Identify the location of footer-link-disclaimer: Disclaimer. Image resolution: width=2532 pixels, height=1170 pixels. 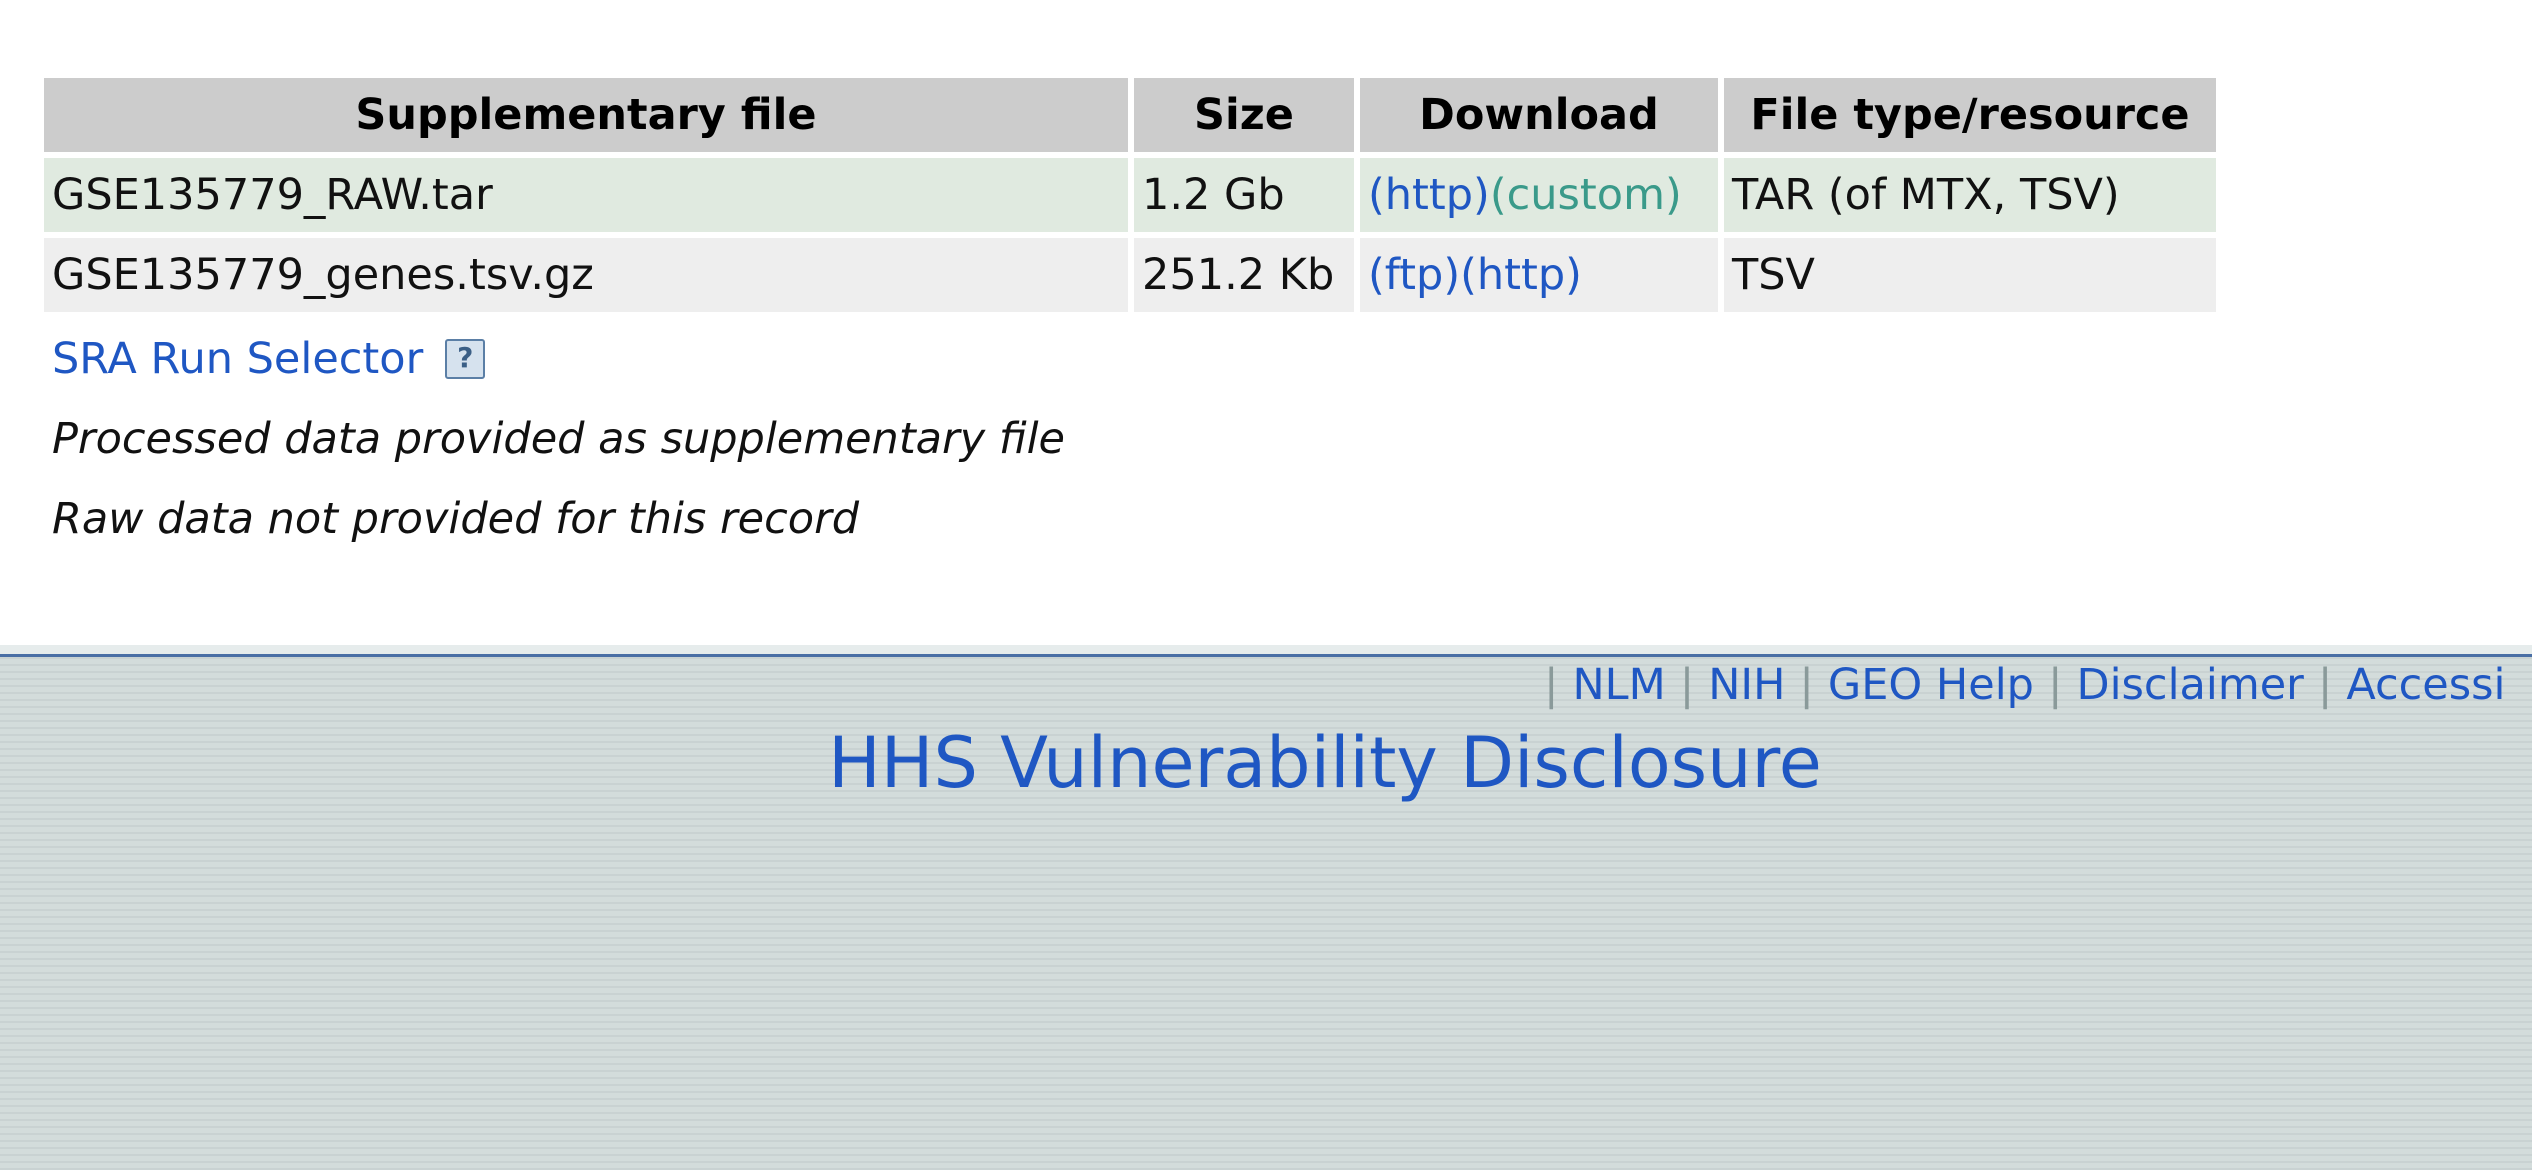
(2189, 685).